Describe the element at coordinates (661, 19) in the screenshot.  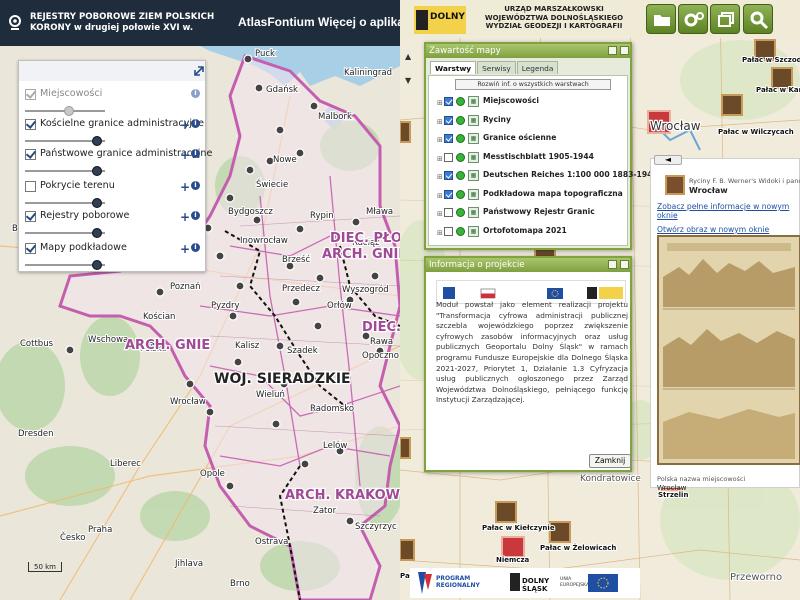
I see `folder-button` at that location.